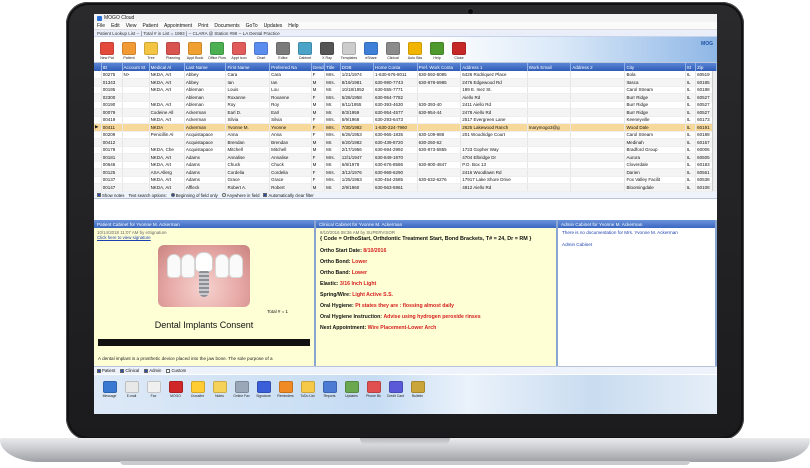  What do you see at coordinates (203, 26) in the screenshot?
I see `menu-print: Print` at bounding box center [203, 26].